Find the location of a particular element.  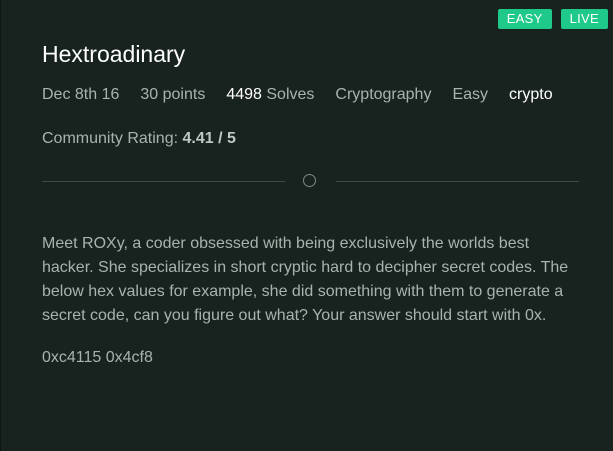

solves-count: 4498 is located at coordinates (244, 94).